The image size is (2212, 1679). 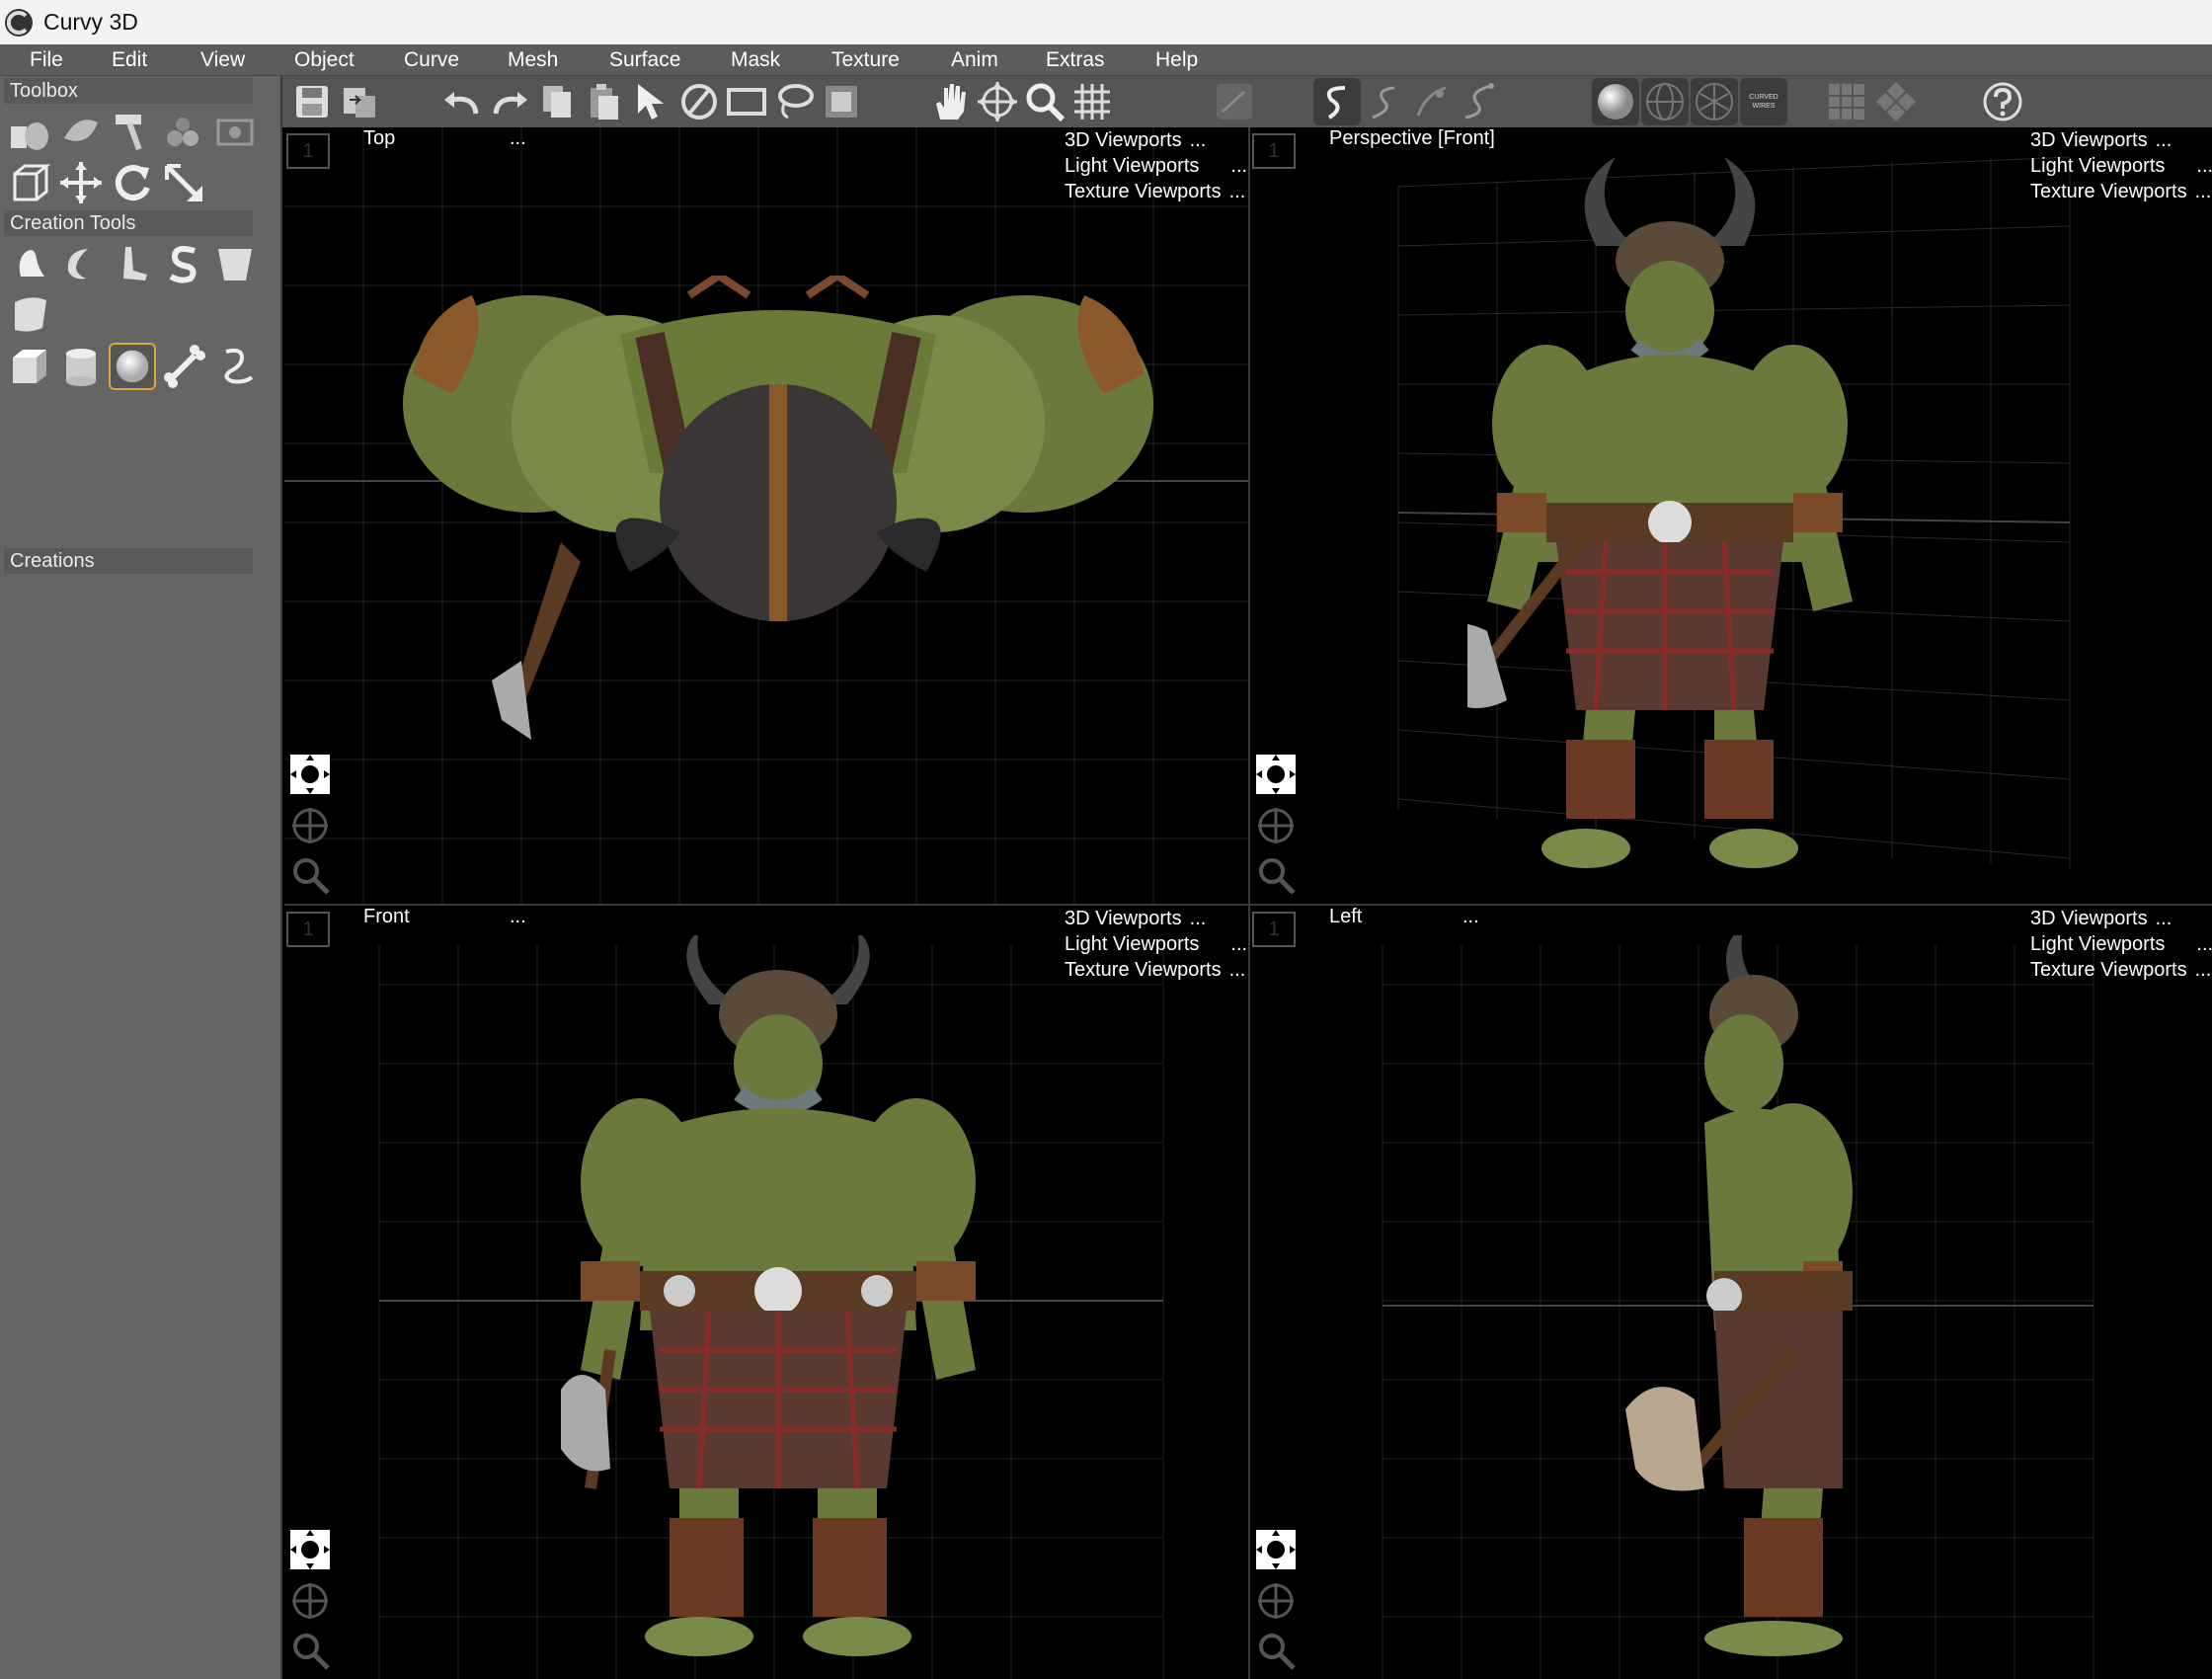 I want to click on deselect-button, so click(x=699, y=102).